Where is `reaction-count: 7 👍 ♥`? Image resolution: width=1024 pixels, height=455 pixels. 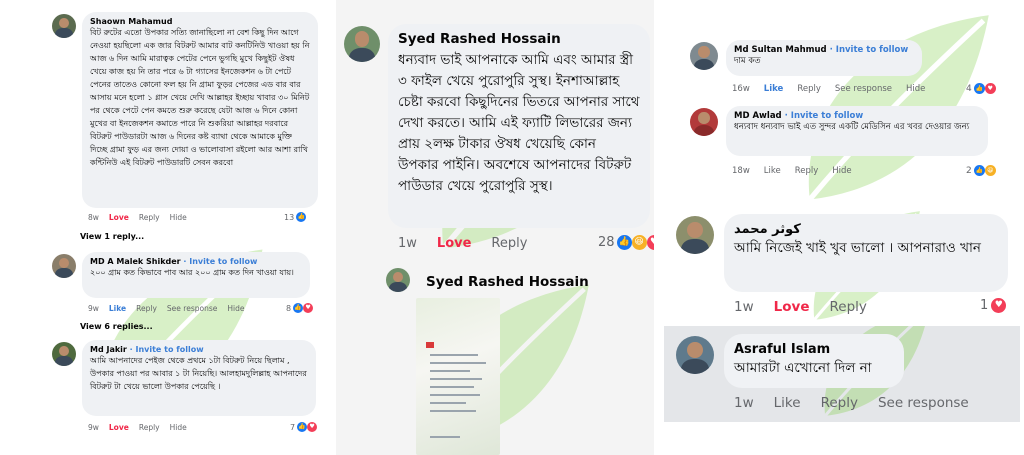
reaction-count: 7 👍 ♥ is located at coordinates (304, 427).